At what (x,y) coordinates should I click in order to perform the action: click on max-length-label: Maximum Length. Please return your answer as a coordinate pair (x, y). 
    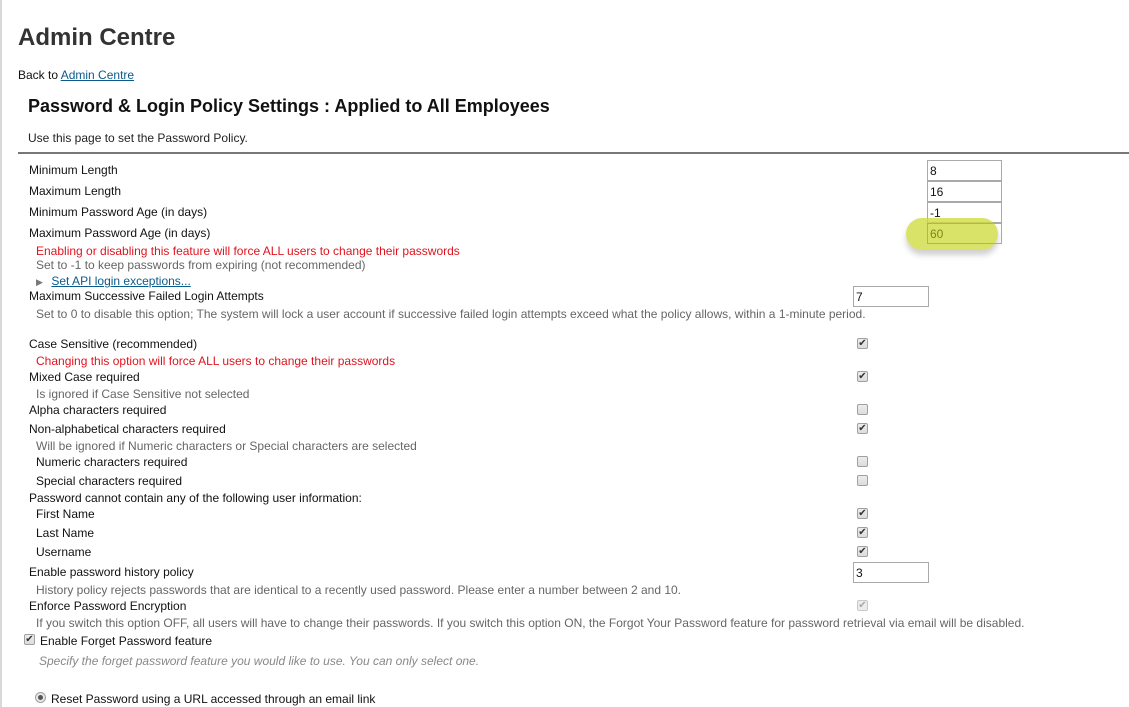
    Looking at the image, I should click on (75, 191).